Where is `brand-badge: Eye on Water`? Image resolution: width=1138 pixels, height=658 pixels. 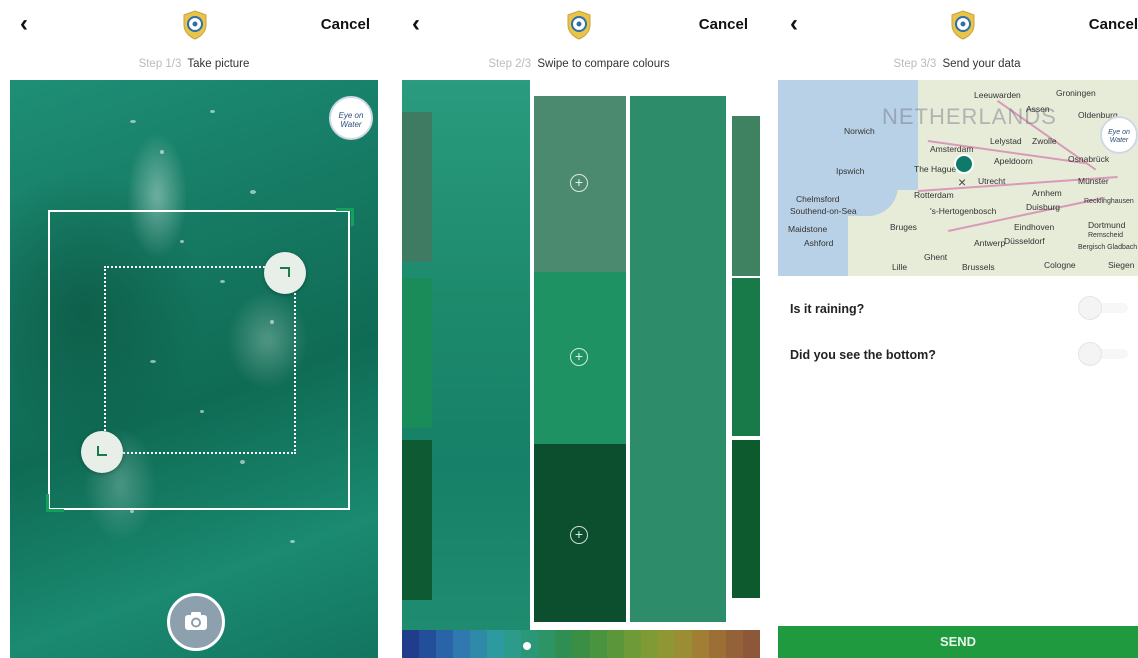 brand-badge: Eye on Water is located at coordinates (351, 118).